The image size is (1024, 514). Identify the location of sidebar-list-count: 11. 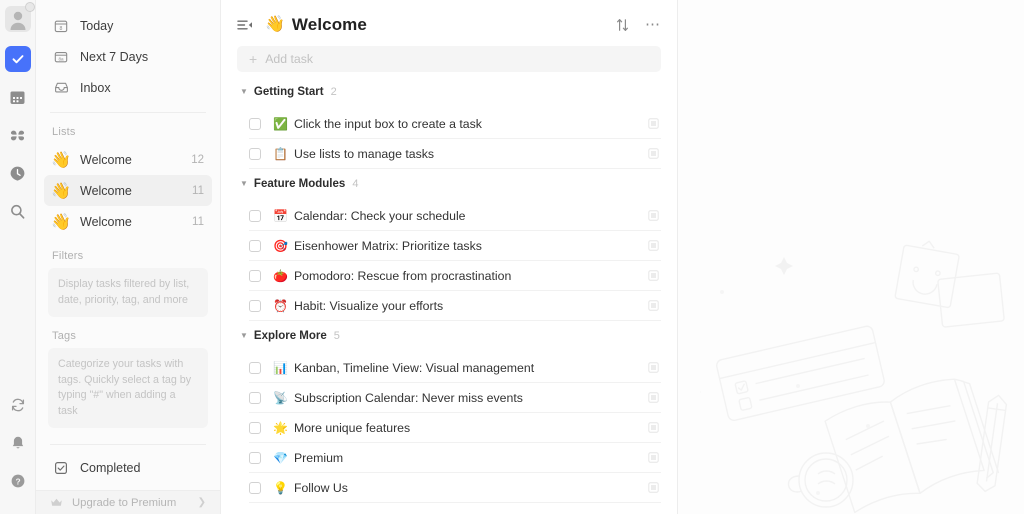
(198, 221).